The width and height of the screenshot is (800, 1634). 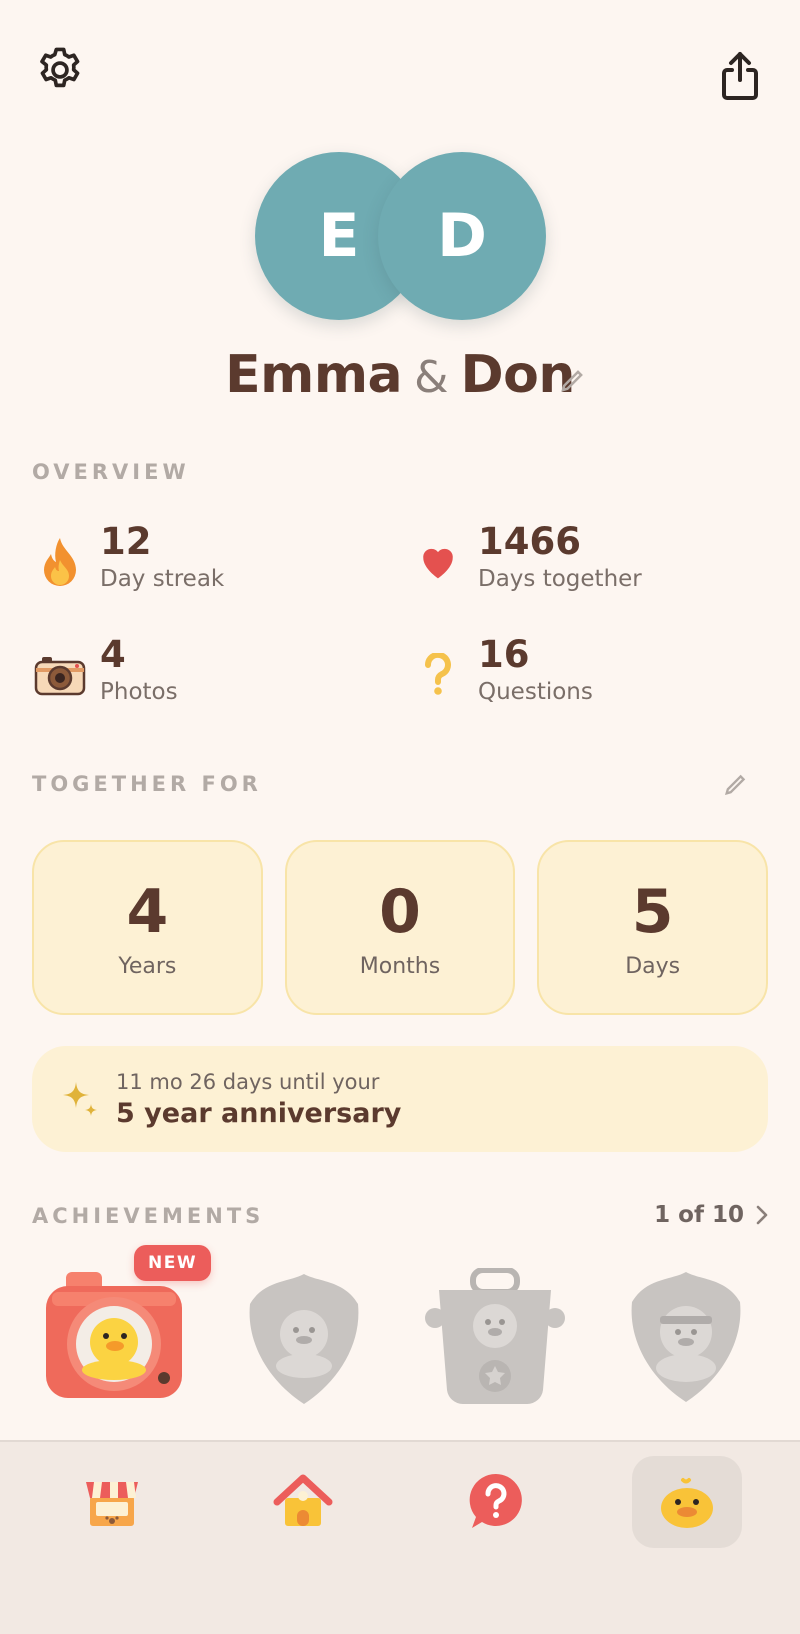 I want to click on anniversary-countdown: 11 mo 26 days until your, so click(x=248, y=1081).